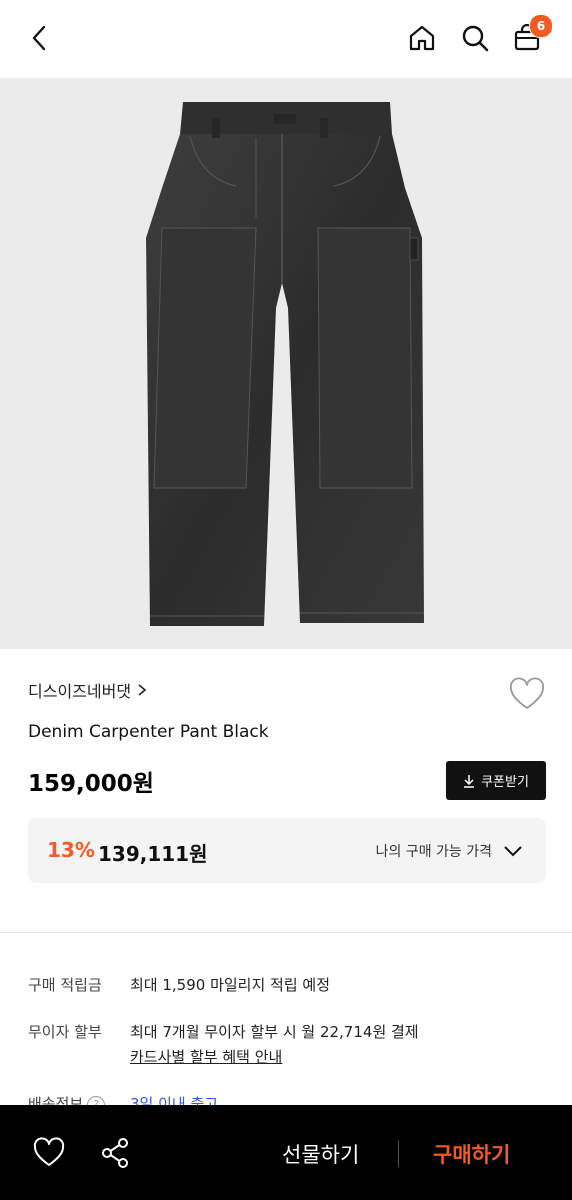  Describe the element at coordinates (65, 985) in the screenshot. I see `points-label: 구매 적립금` at that location.